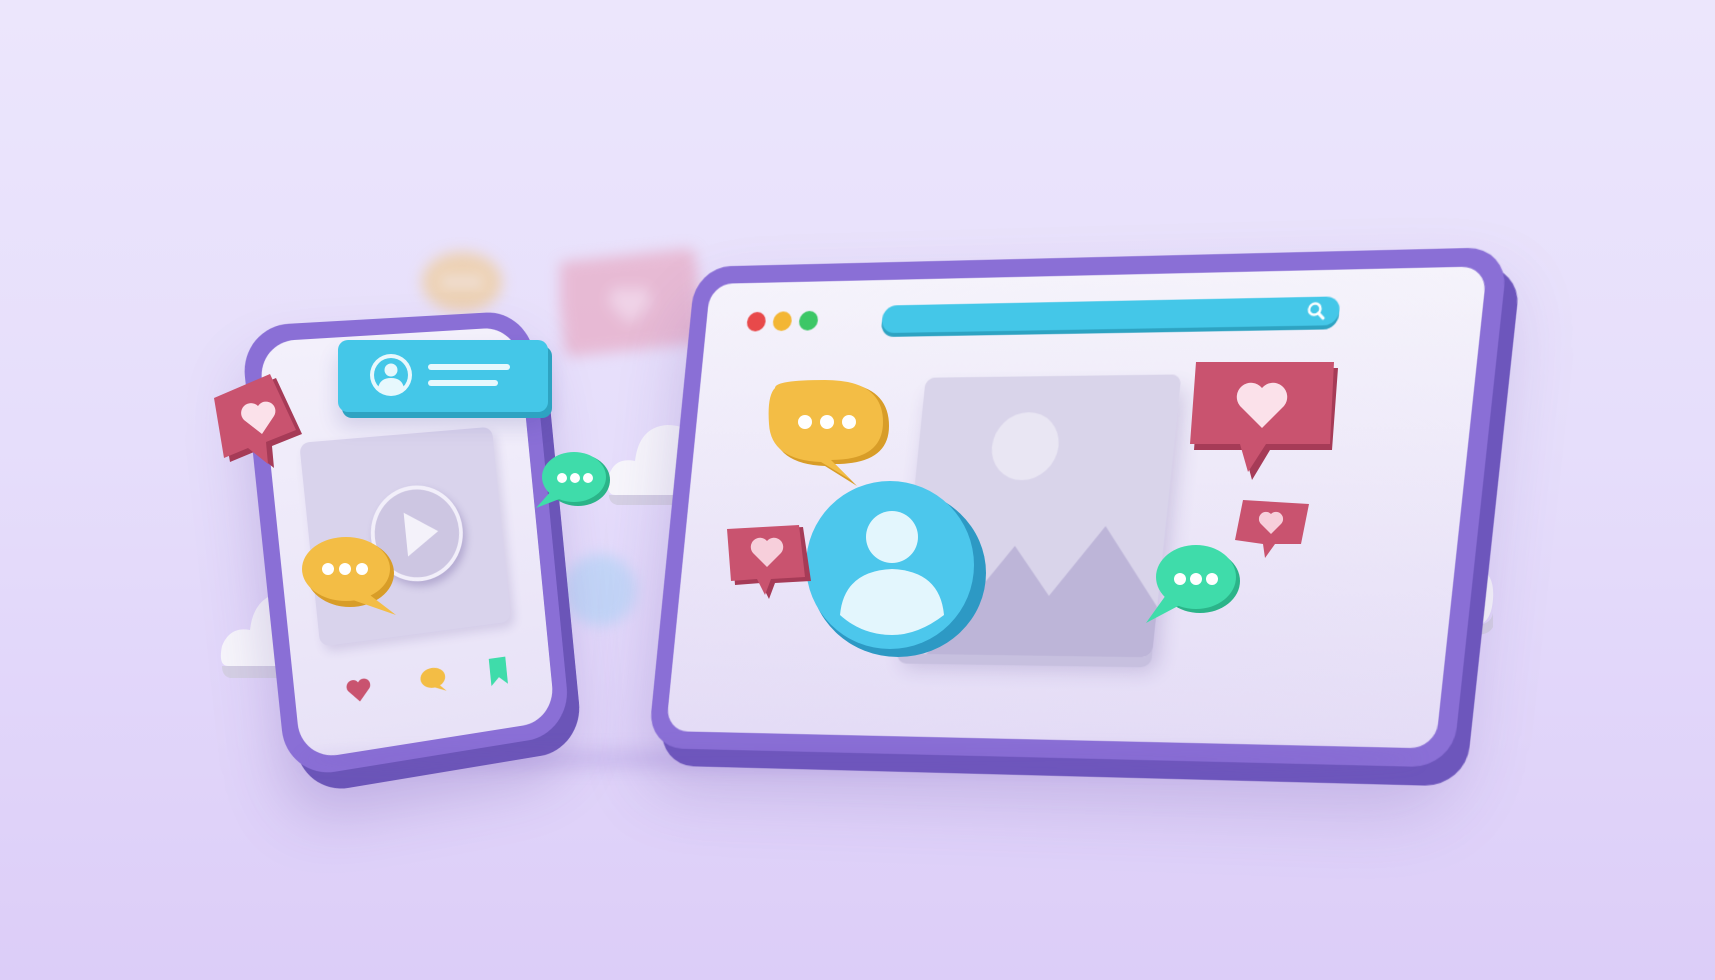 This screenshot has width=1715, height=980. I want to click on search-bar, so click(1111, 314).